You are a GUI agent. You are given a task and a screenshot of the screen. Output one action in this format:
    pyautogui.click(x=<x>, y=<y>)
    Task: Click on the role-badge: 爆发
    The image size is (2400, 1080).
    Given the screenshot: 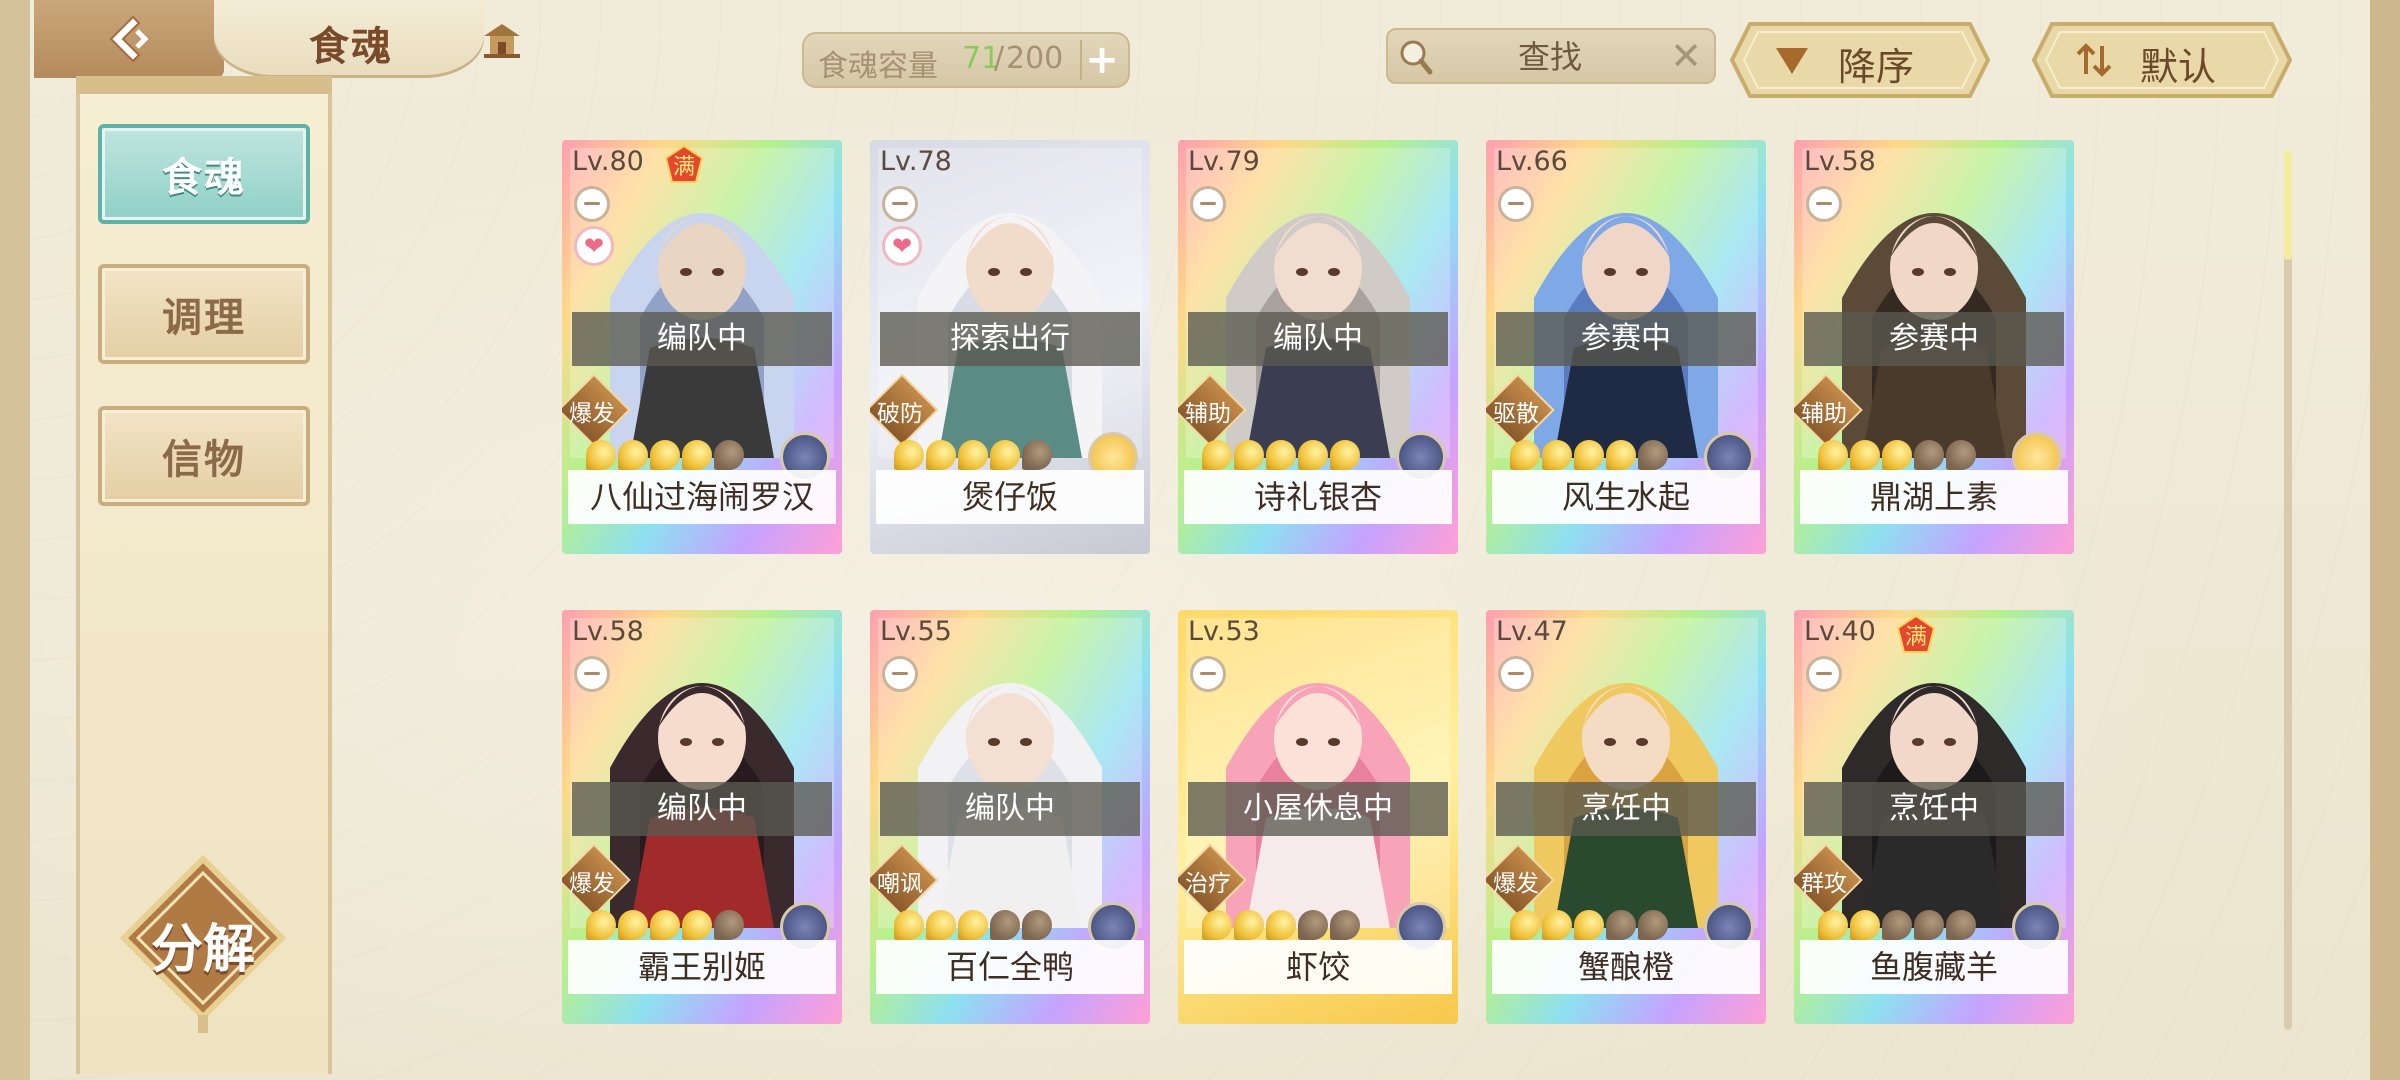 What is the action you would take?
    pyautogui.click(x=1520, y=880)
    